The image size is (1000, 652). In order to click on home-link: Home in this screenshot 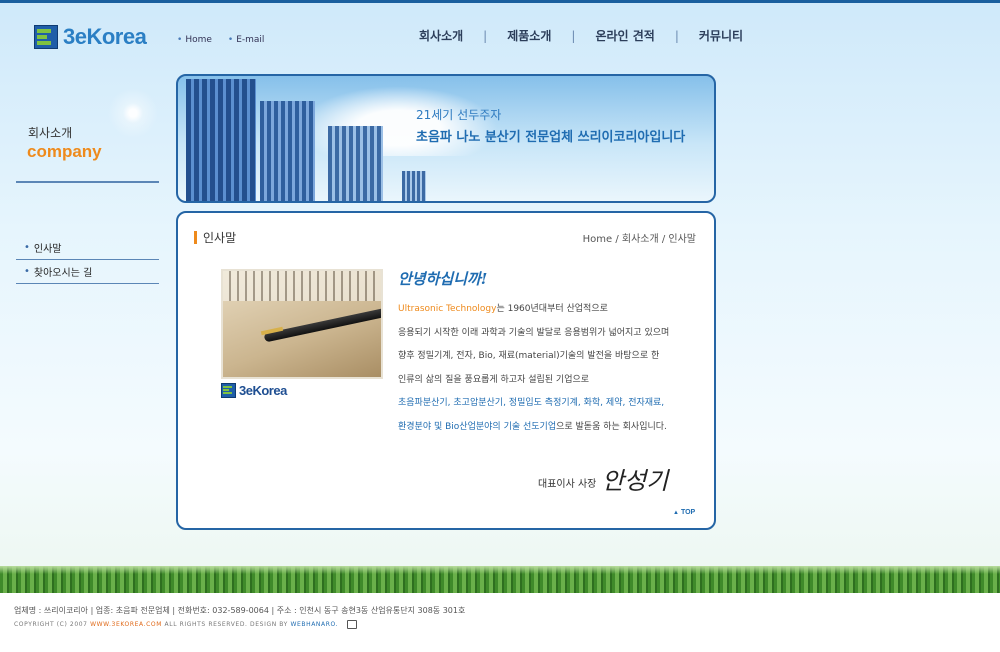, I will do `click(194, 40)`.